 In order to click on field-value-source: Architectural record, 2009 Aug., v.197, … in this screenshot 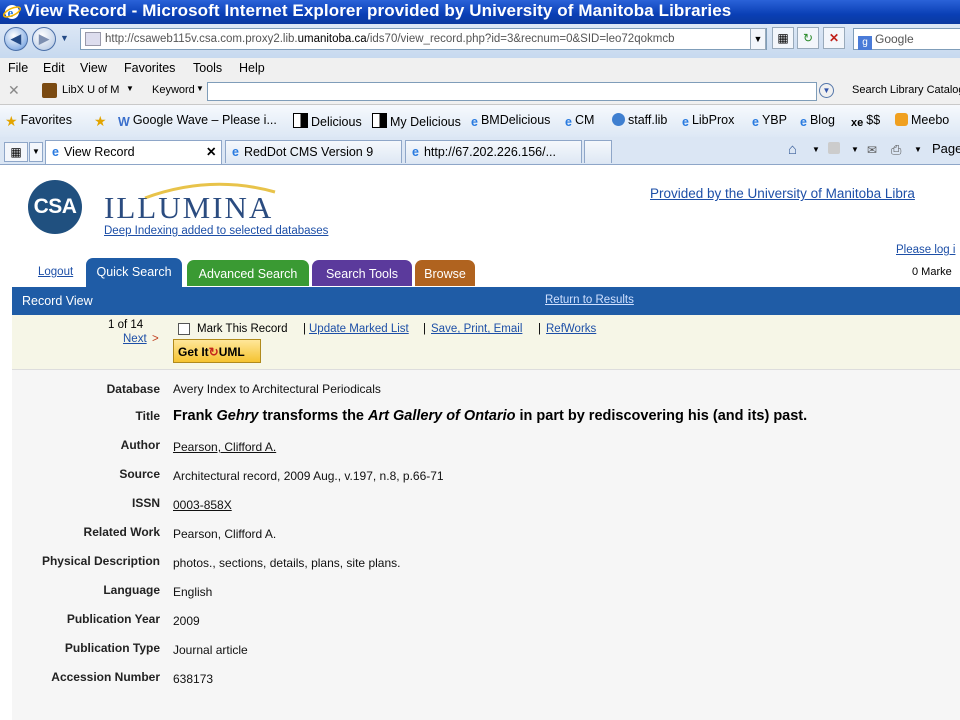, I will do `click(308, 476)`.